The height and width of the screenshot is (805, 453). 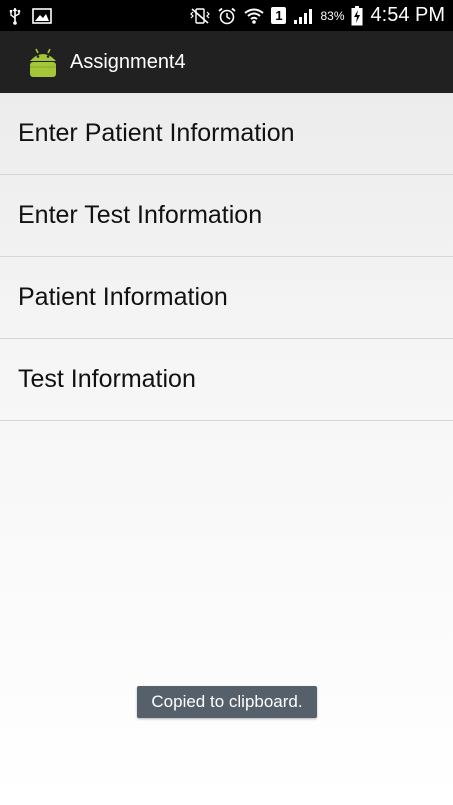 What do you see at coordinates (140, 215) in the screenshot?
I see `list-item-label: Enter Test Information` at bounding box center [140, 215].